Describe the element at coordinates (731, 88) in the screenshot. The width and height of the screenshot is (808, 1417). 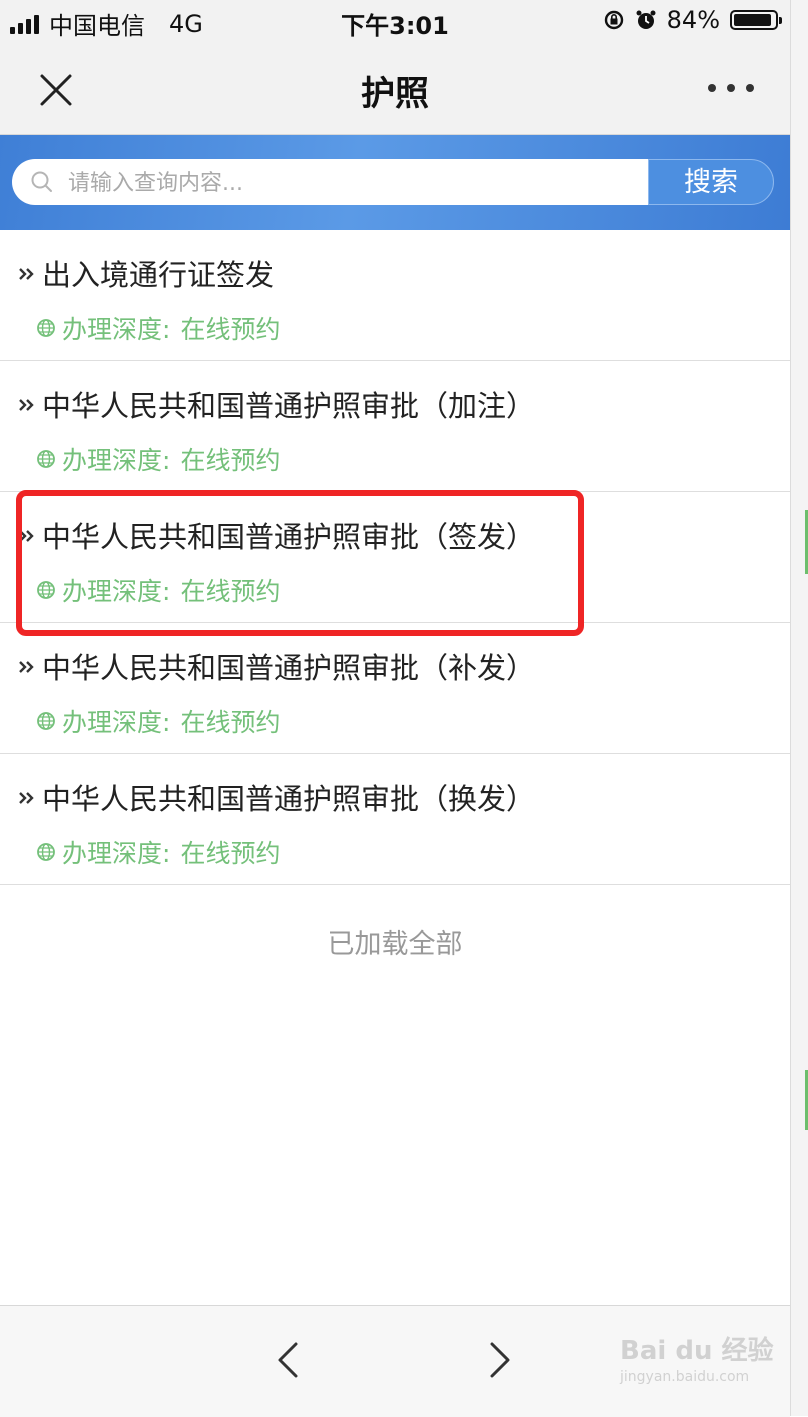
I see `more-icon` at that location.